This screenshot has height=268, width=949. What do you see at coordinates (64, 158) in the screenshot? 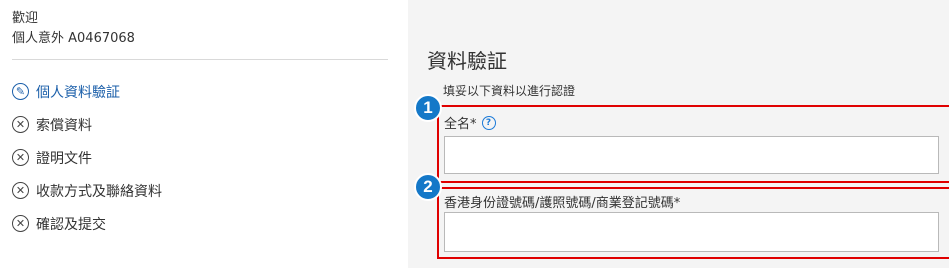
I see `step-label: 證明文件` at bounding box center [64, 158].